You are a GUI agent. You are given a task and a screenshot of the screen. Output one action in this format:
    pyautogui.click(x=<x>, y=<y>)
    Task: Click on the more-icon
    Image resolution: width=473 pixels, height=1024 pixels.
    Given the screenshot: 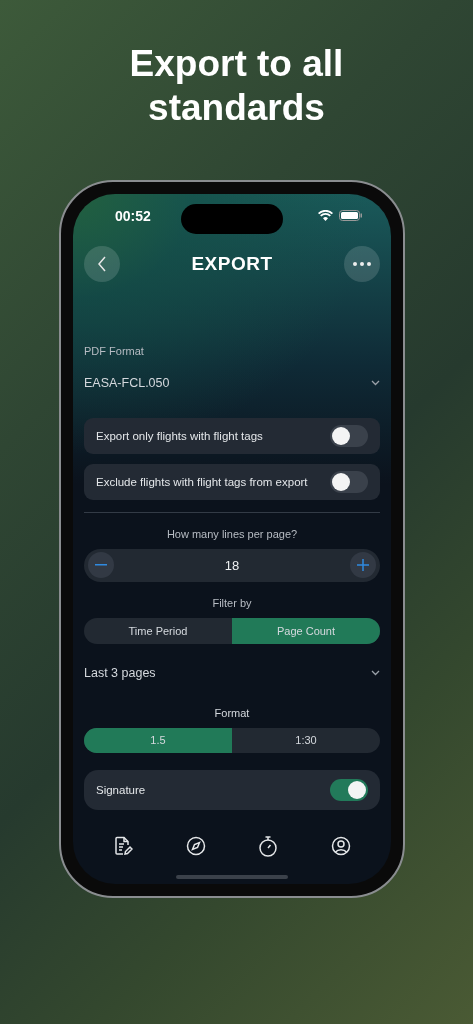 What is the action you would take?
    pyautogui.click(x=362, y=264)
    